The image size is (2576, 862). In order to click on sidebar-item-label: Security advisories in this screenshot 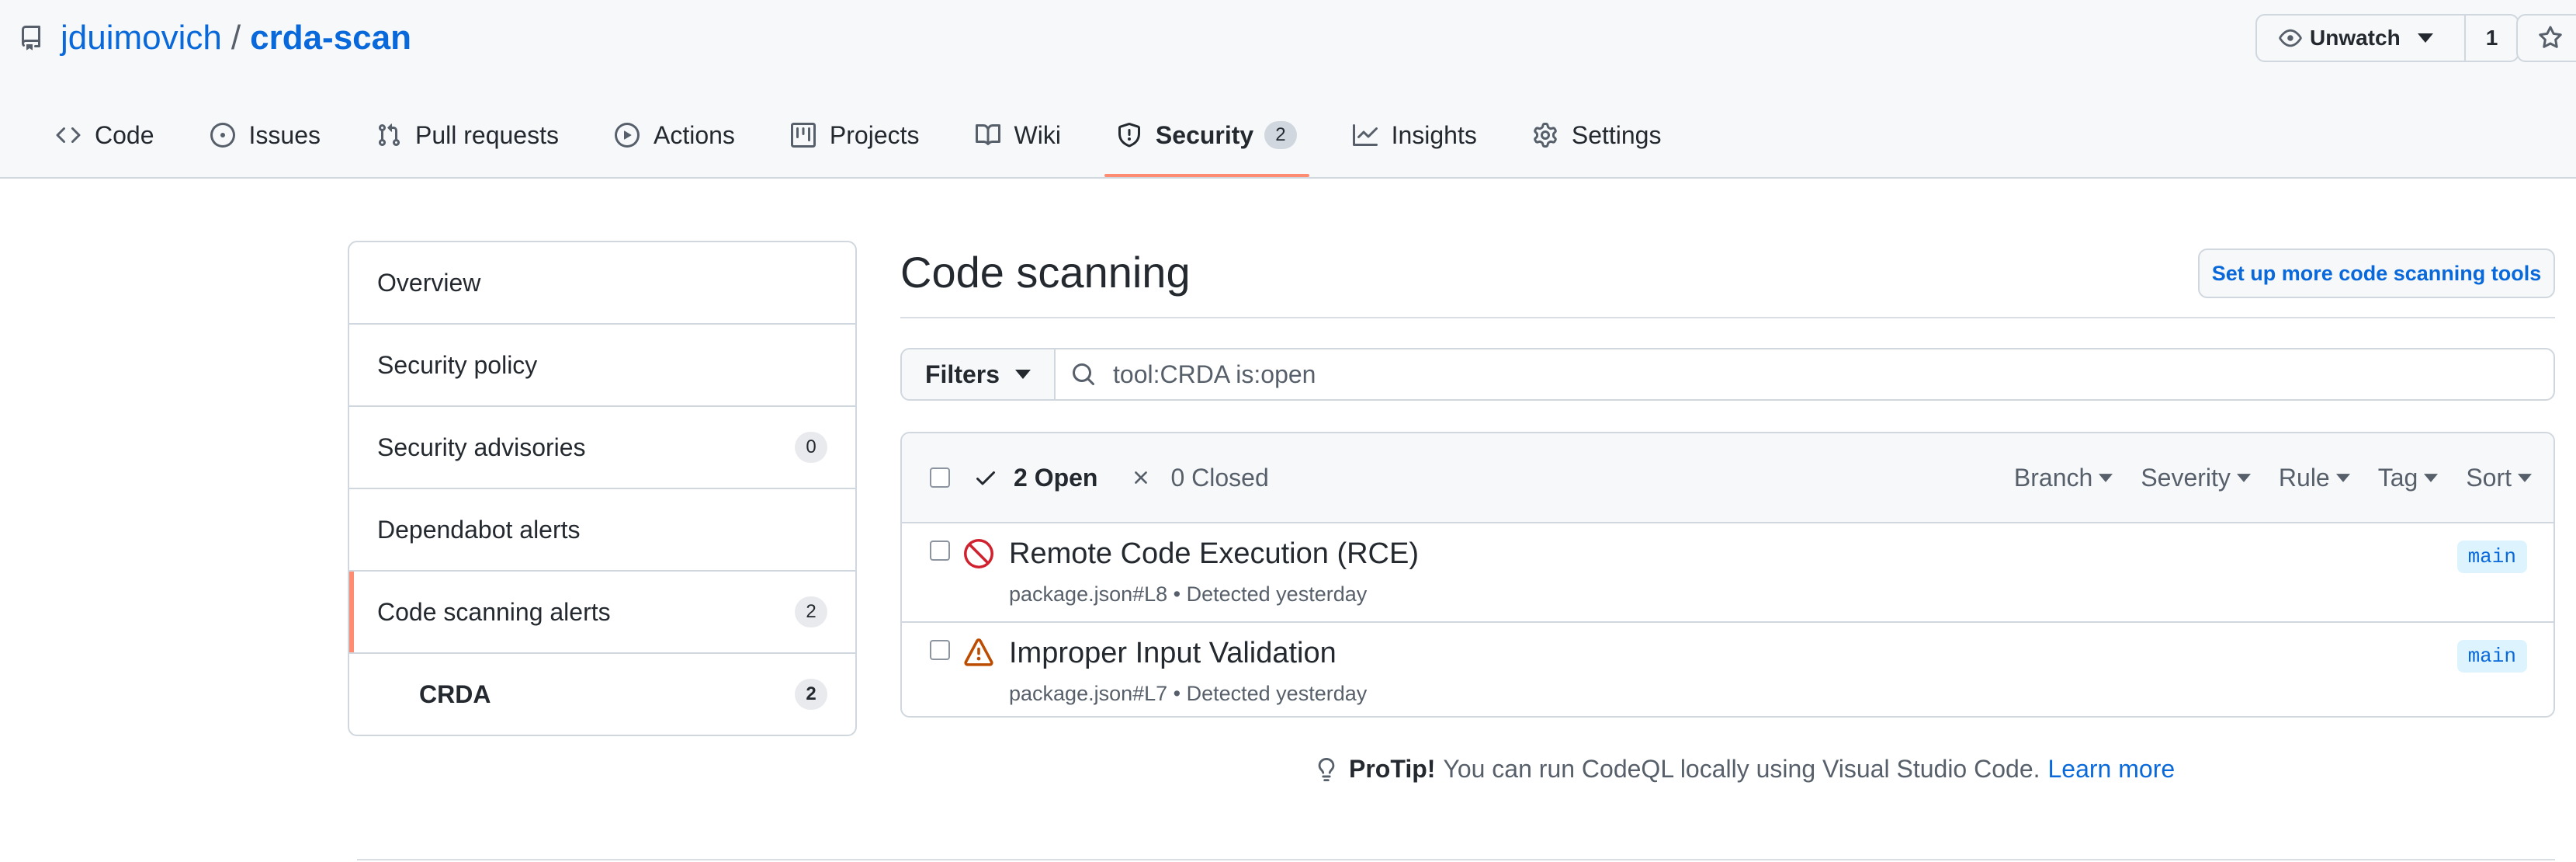, I will do `click(481, 447)`.